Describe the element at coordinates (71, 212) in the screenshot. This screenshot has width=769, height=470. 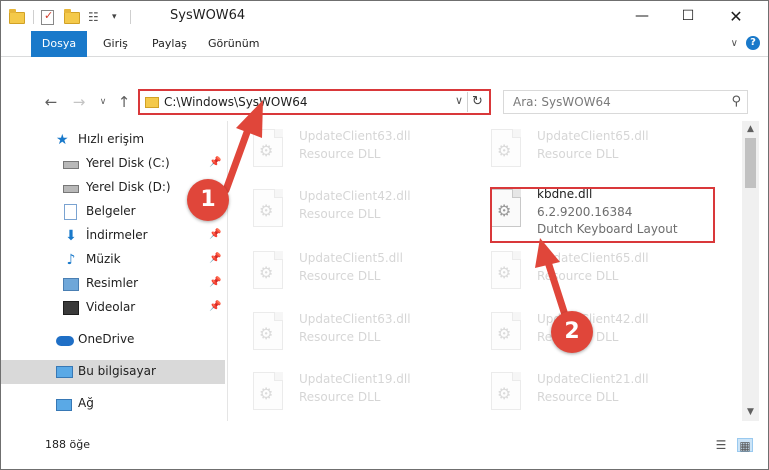
I see `document-icon` at that location.